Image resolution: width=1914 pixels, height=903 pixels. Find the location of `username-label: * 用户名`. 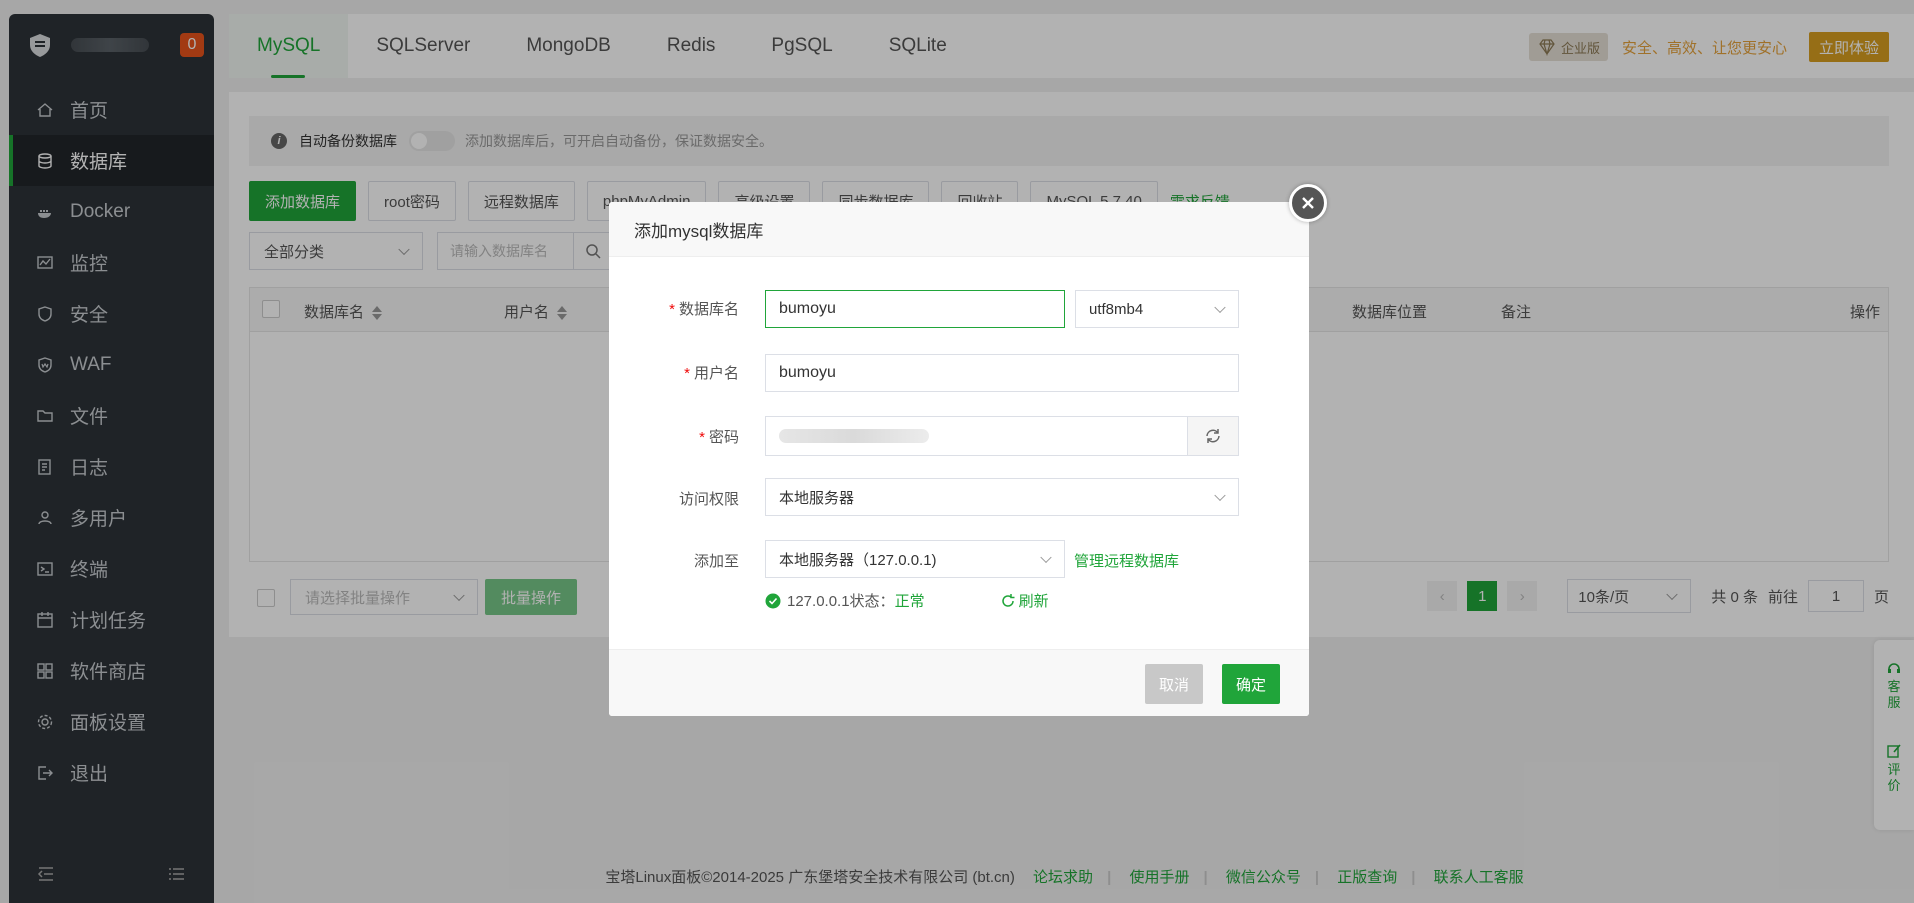

username-label: * 用户名 is located at coordinates (711, 373).